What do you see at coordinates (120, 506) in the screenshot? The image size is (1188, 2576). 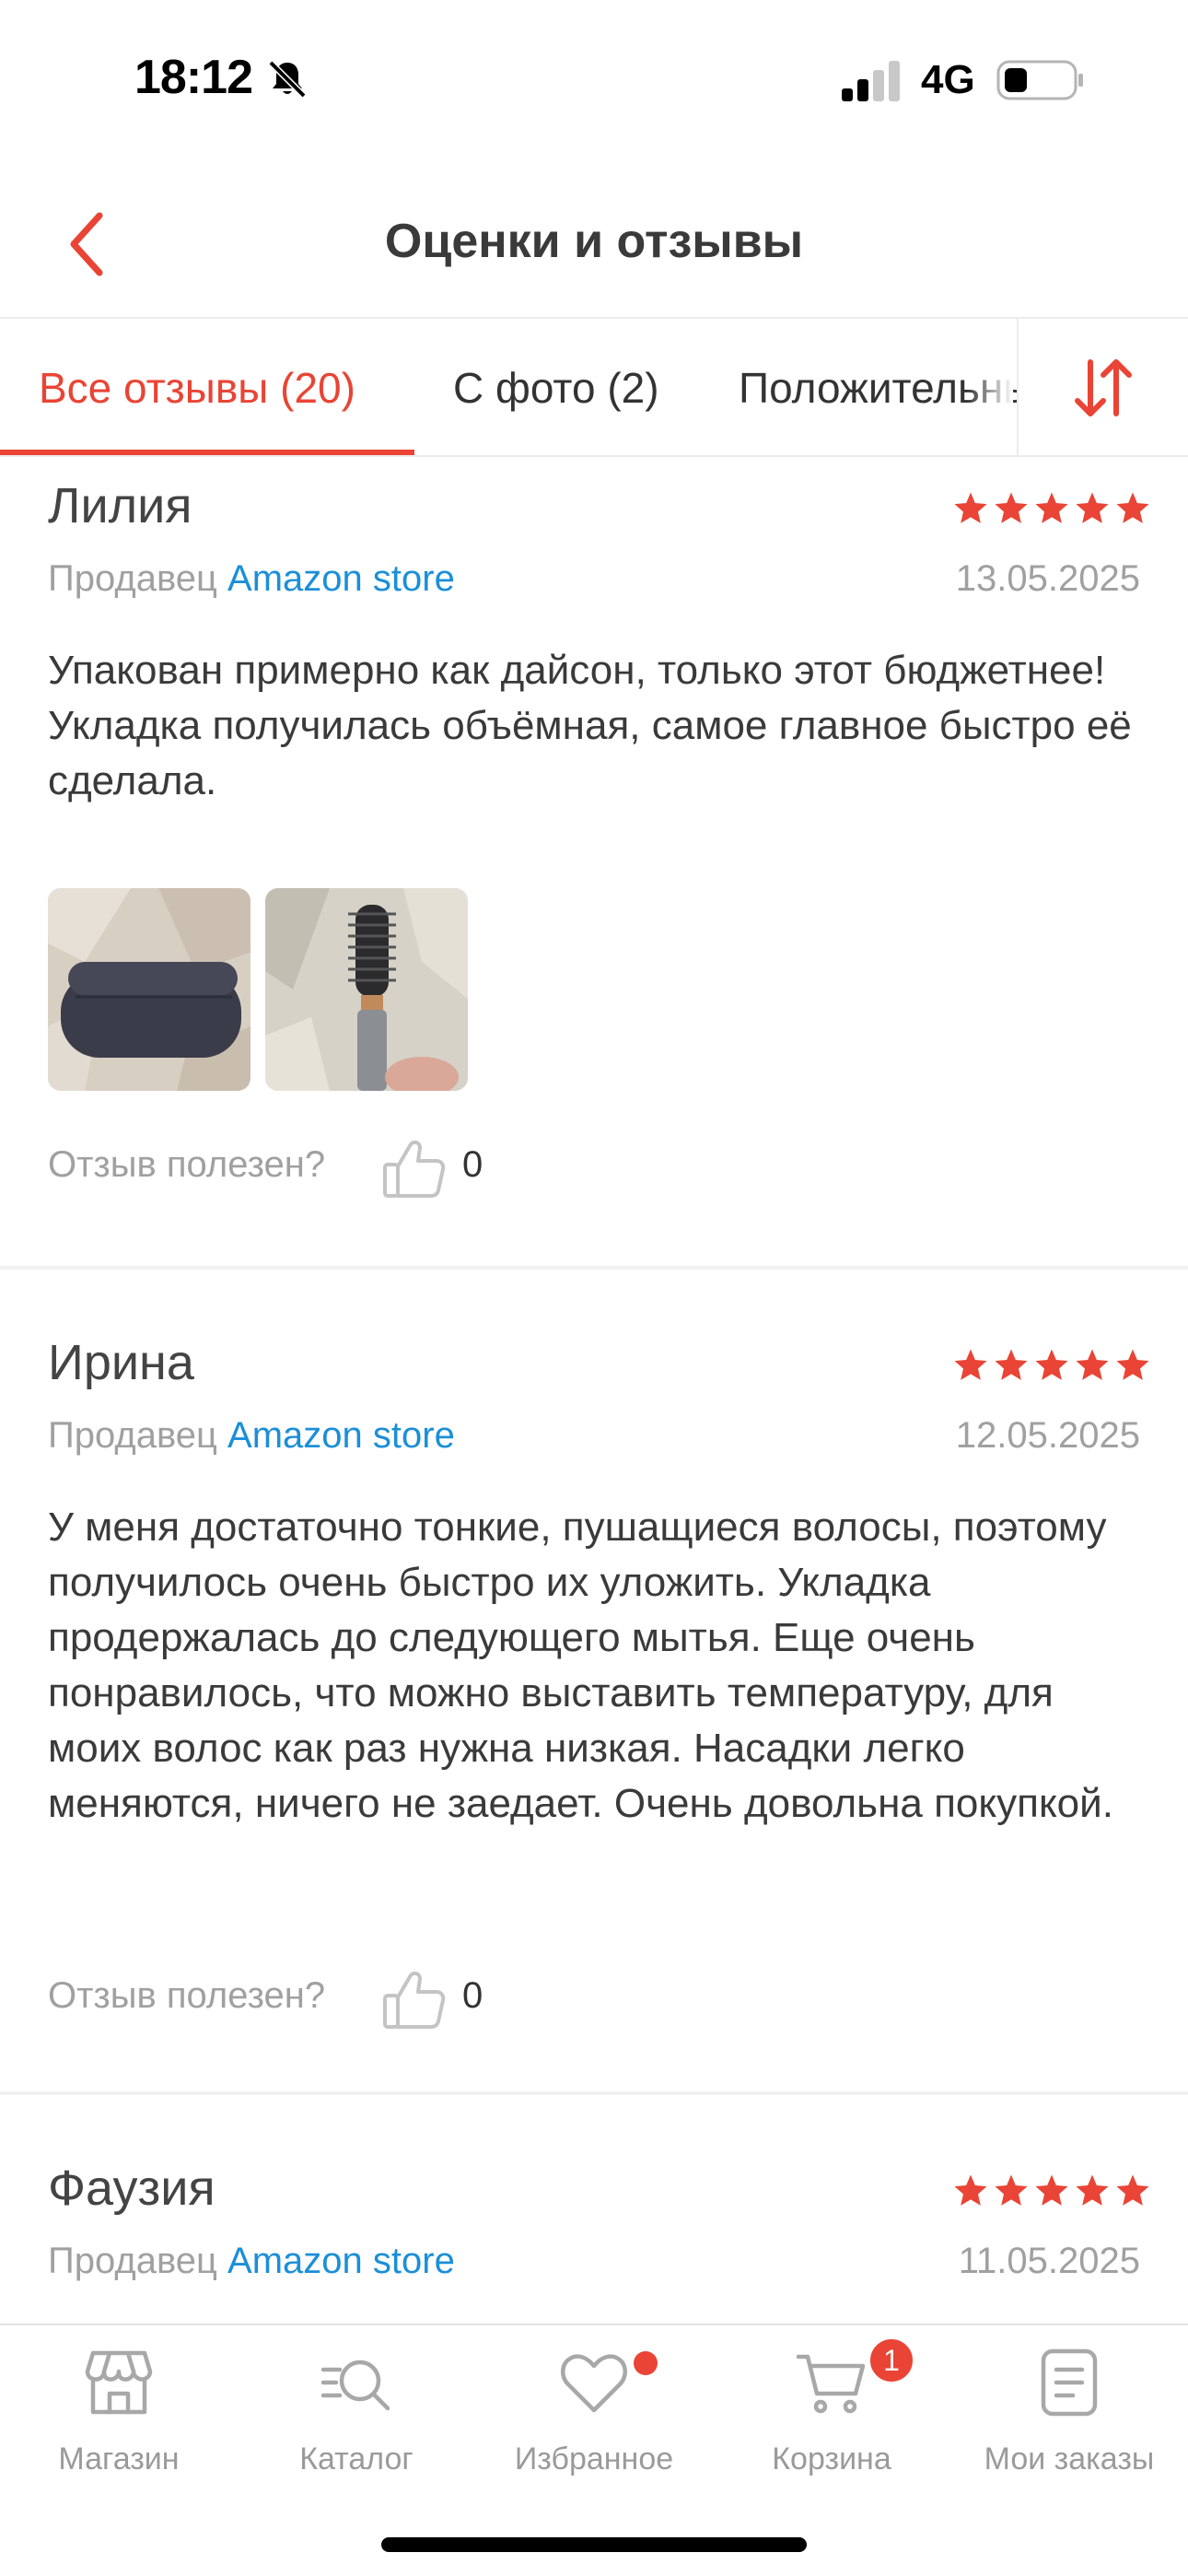 I see `review-author: Лилия` at bounding box center [120, 506].